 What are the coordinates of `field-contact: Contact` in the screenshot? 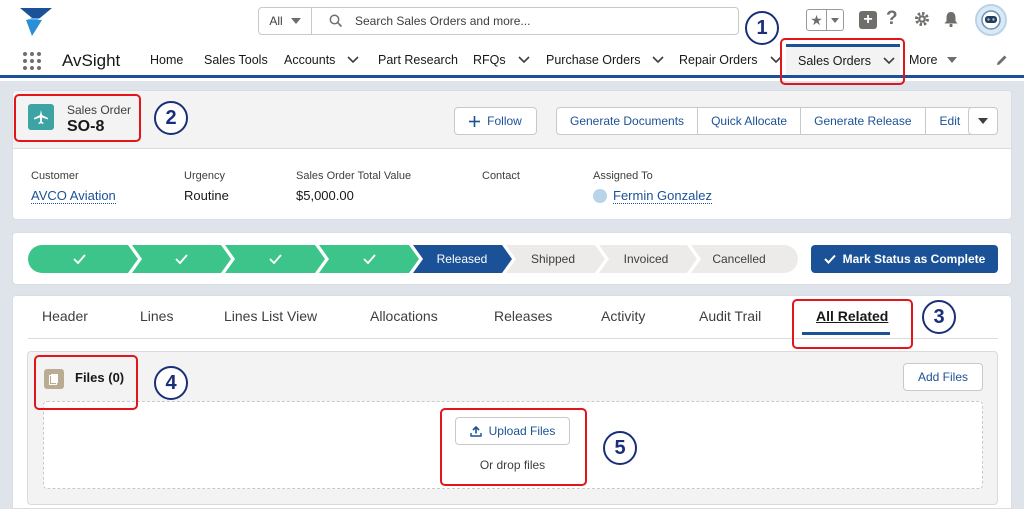 It's located at (501, 179).